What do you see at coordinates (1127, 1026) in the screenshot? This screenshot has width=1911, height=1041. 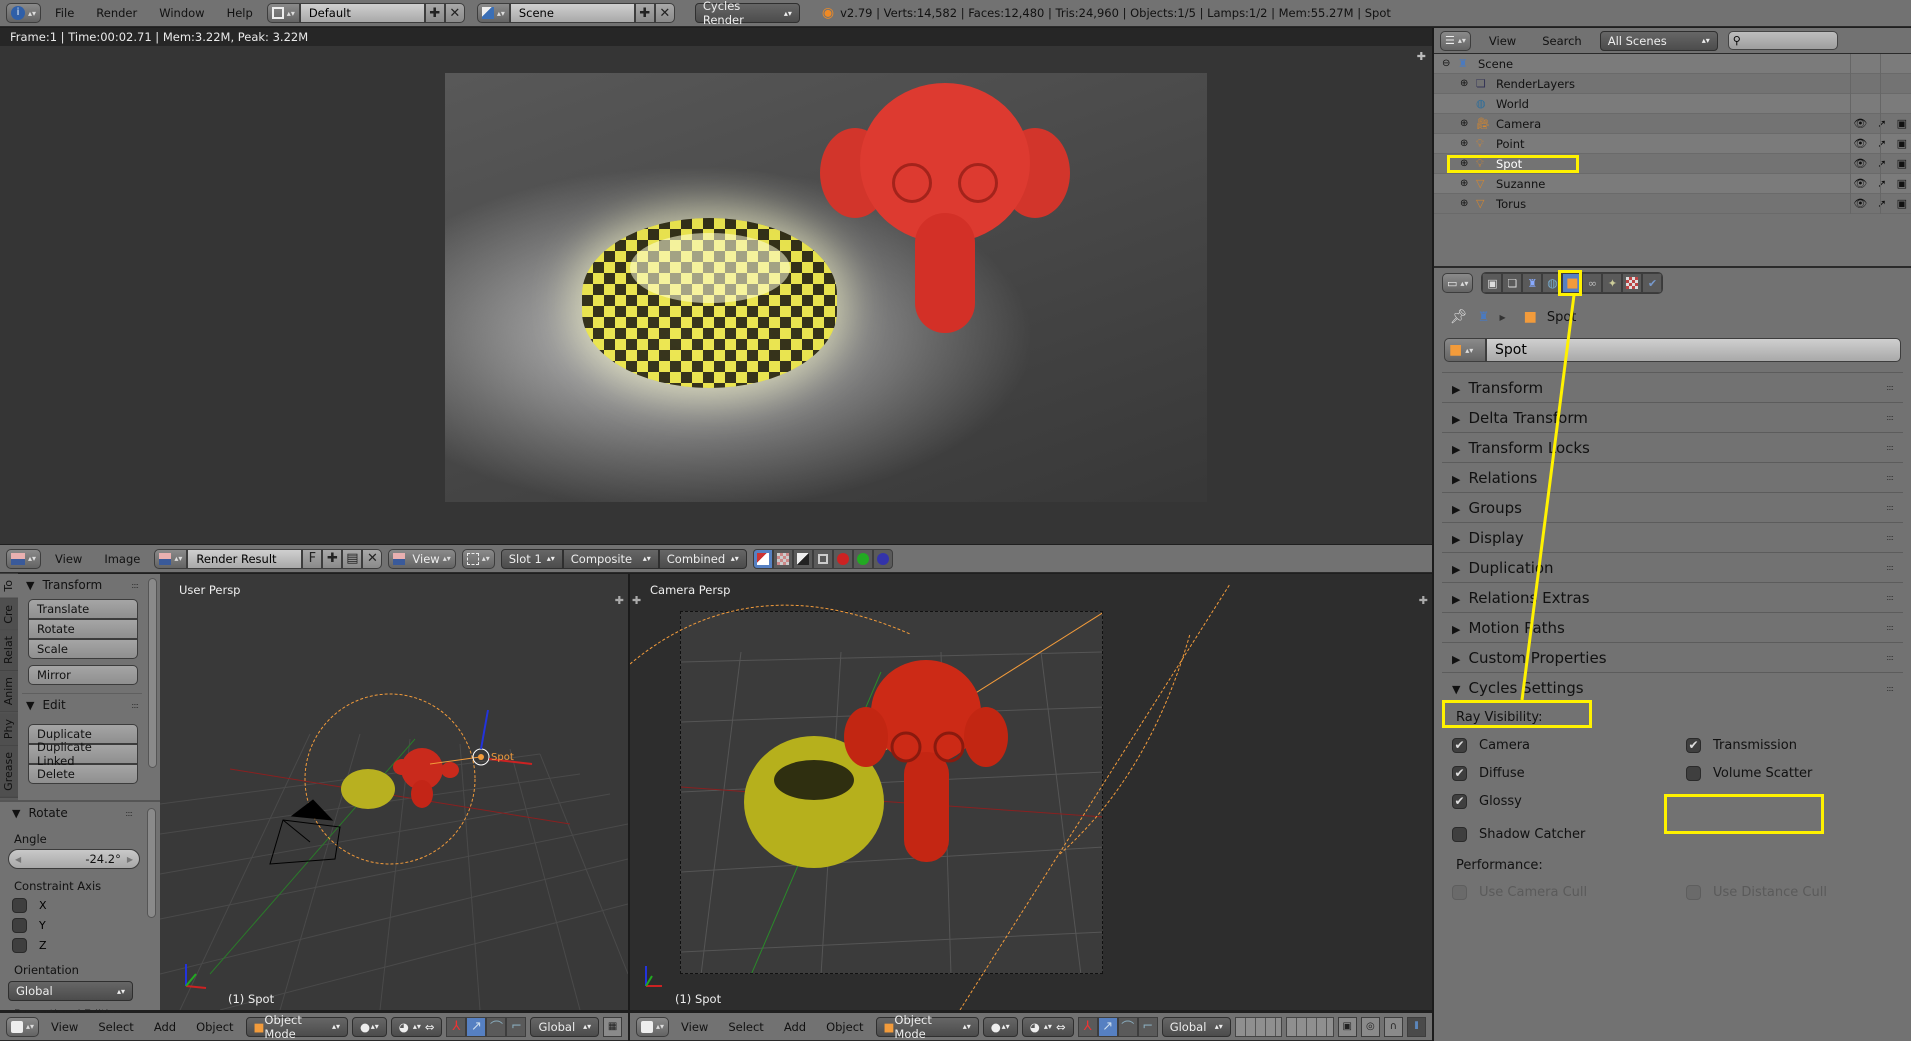 I see `rotate-manipulator: ⌒` at bounding box center [1127, 1026].